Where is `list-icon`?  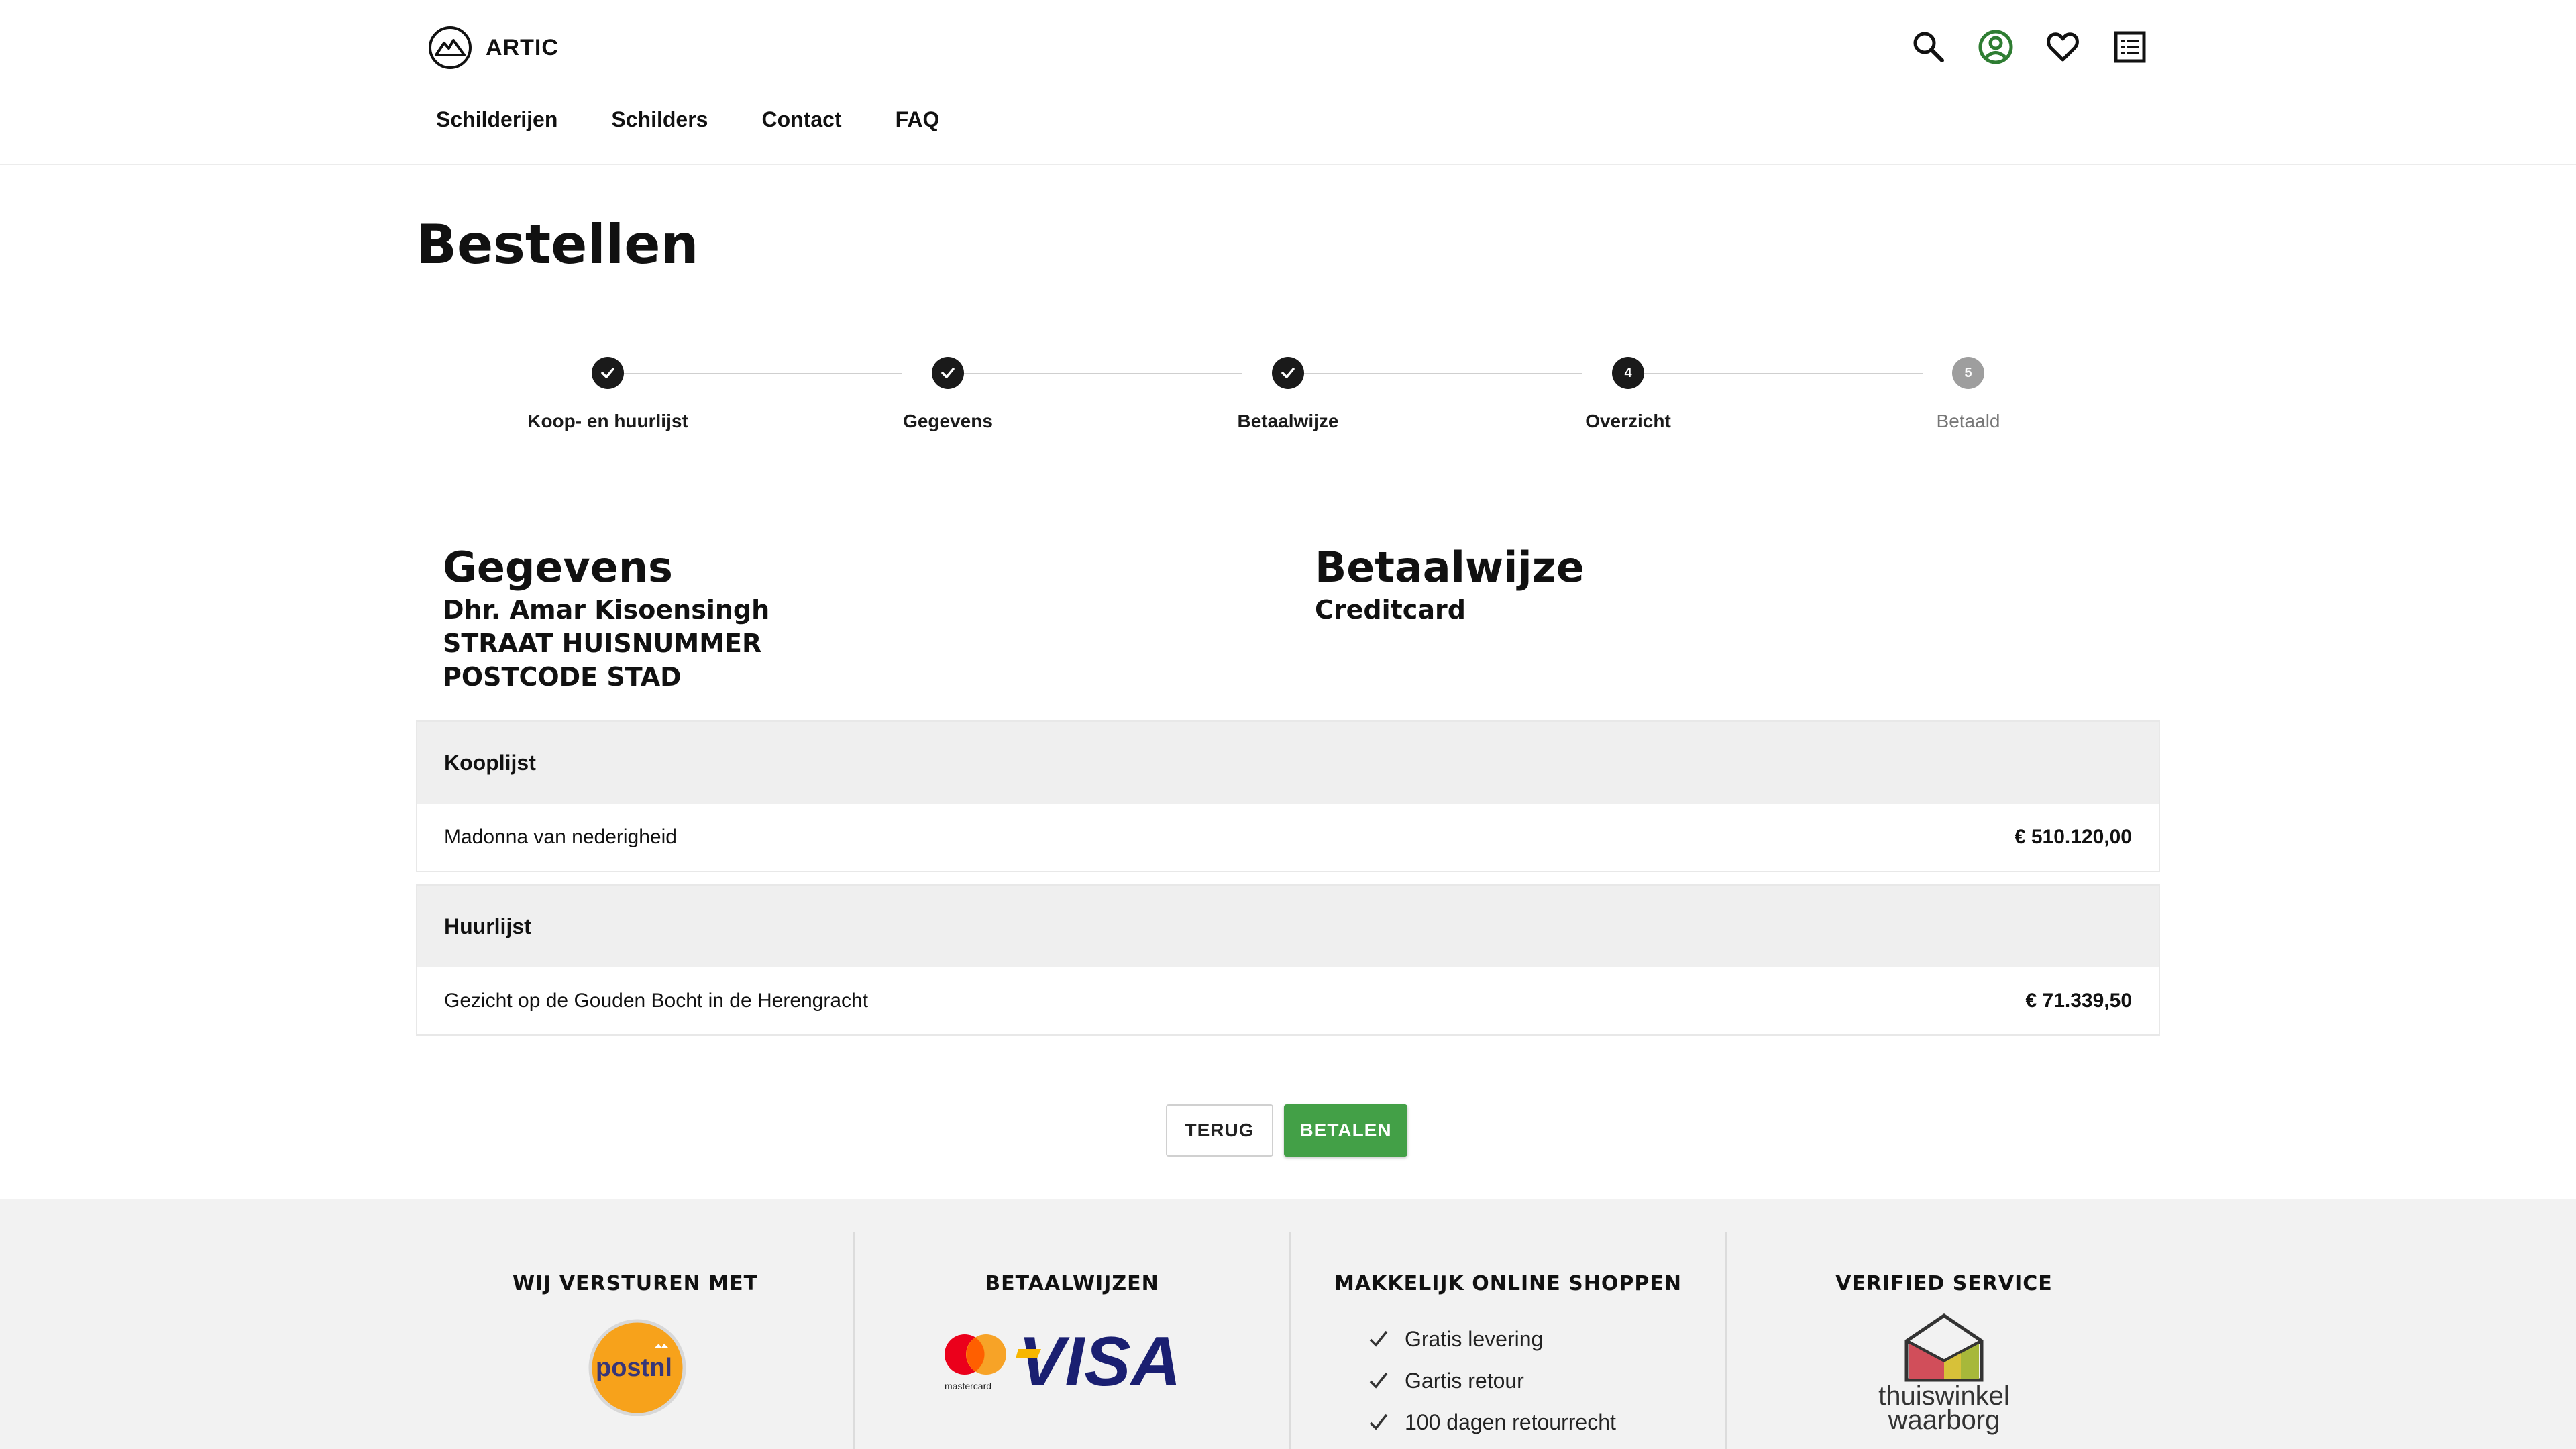
list-icon is located at coordinates (2130, 47).